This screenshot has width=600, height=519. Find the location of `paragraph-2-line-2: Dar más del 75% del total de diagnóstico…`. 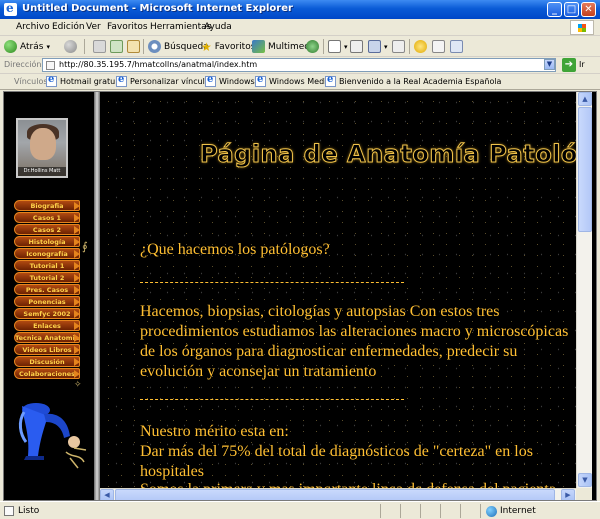

paragraph-2-line-2: Dar más del 75% del total de diagnóstico… is located at coordinates (336, 451).